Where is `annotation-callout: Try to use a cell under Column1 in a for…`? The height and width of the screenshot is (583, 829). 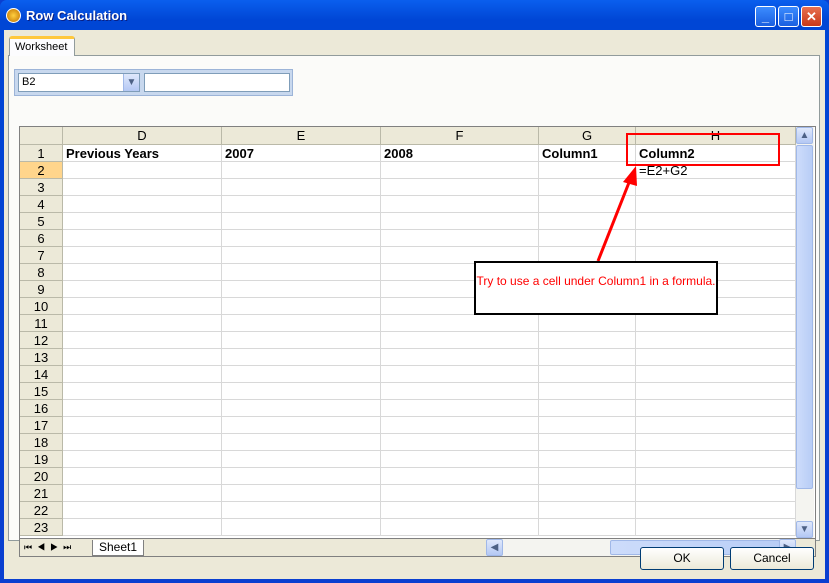 annotation-callout: Try to use a cell under Column1 in a for… is located at coordinates (596, 288).